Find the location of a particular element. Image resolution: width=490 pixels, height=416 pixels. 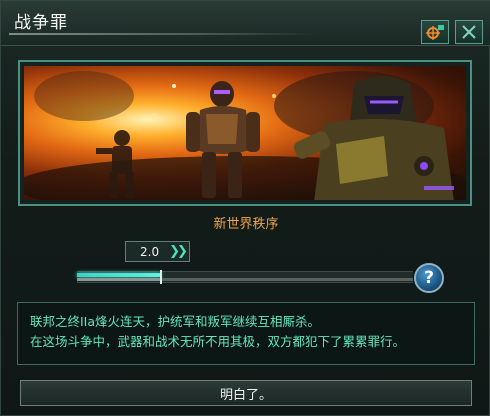

dialog-title: 战争罪 is located at coordinates (41, 23).